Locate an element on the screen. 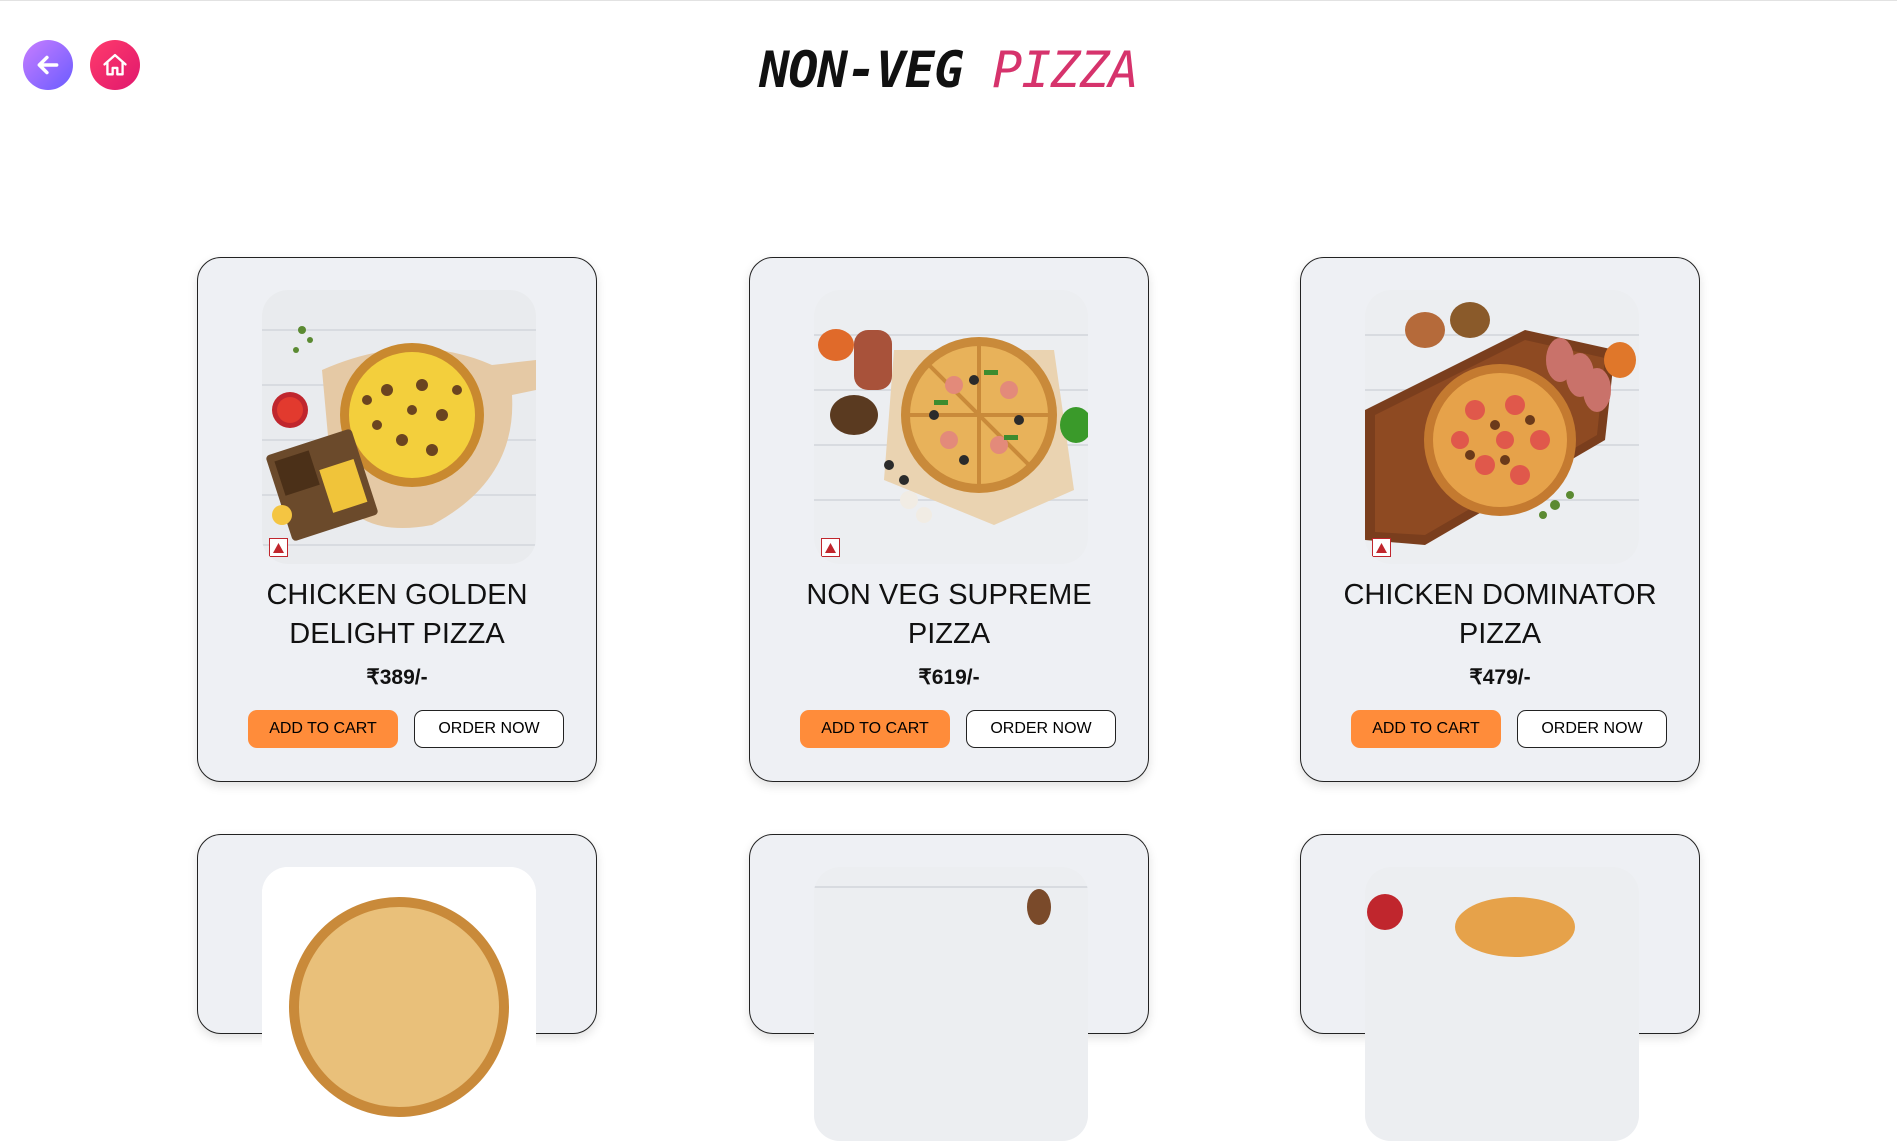  product-name: NON VEG SUPREME PIZZA is located at coordinates (949, 614).